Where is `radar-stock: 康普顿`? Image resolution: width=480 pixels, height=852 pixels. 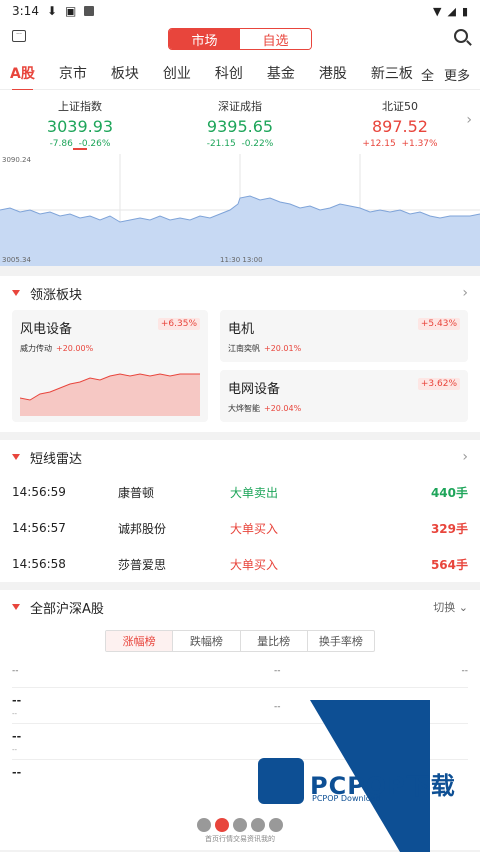 radar-stock: 康普顿 is located at coordinates (136, 492).